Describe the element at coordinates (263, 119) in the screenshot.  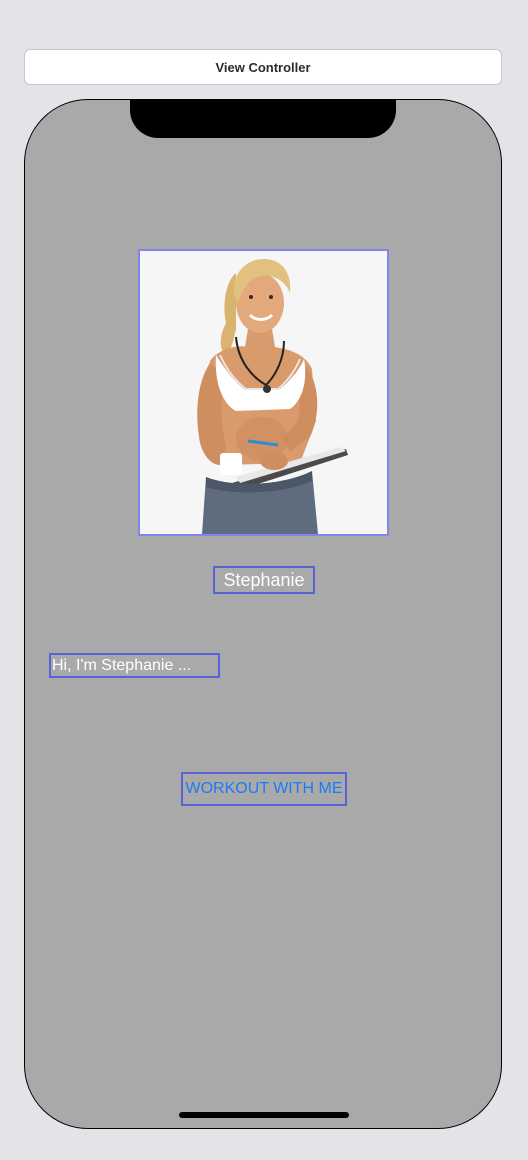
I see `device-notch` at that location.